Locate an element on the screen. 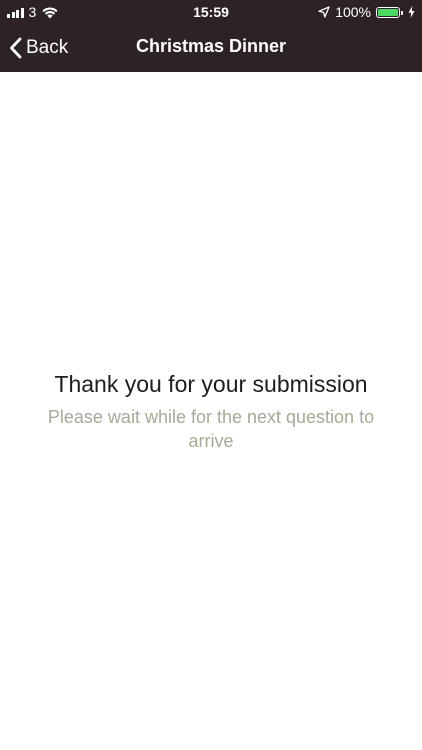 The width and height of the screenshot is (422, 750). battery-icon is located at coordinates (389, 12).